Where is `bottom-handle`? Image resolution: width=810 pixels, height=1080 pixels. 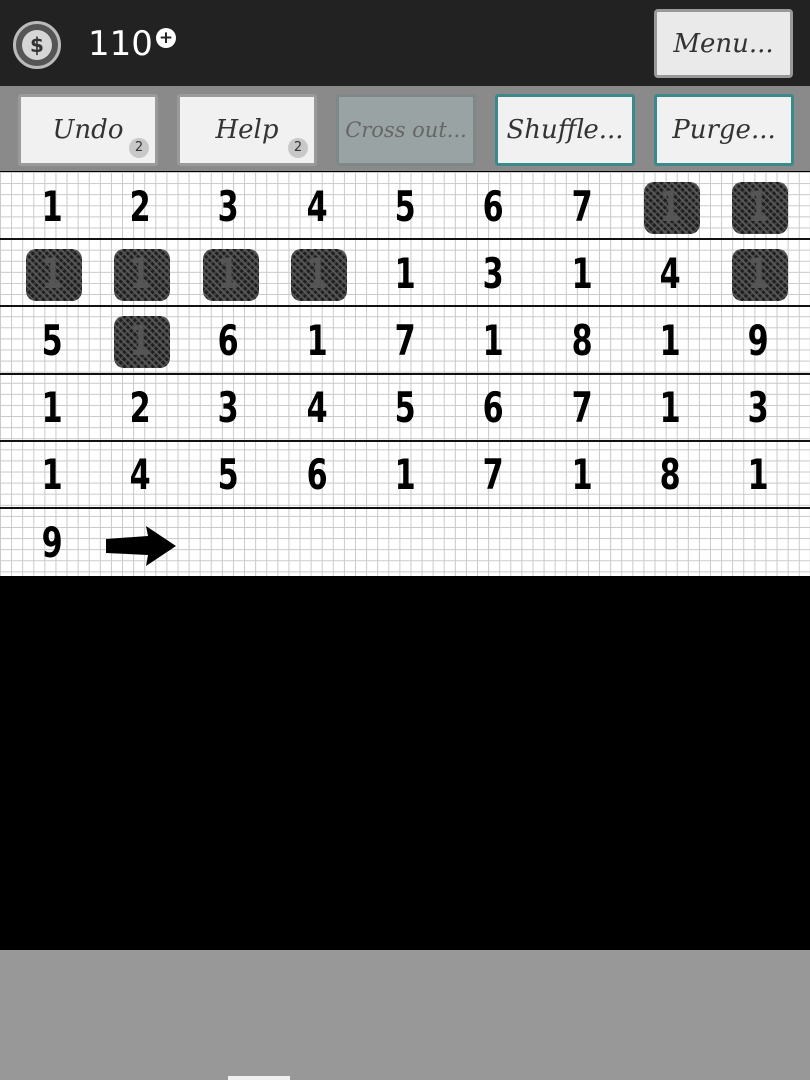
bottom-handle is located at coordinates (259, 1078).